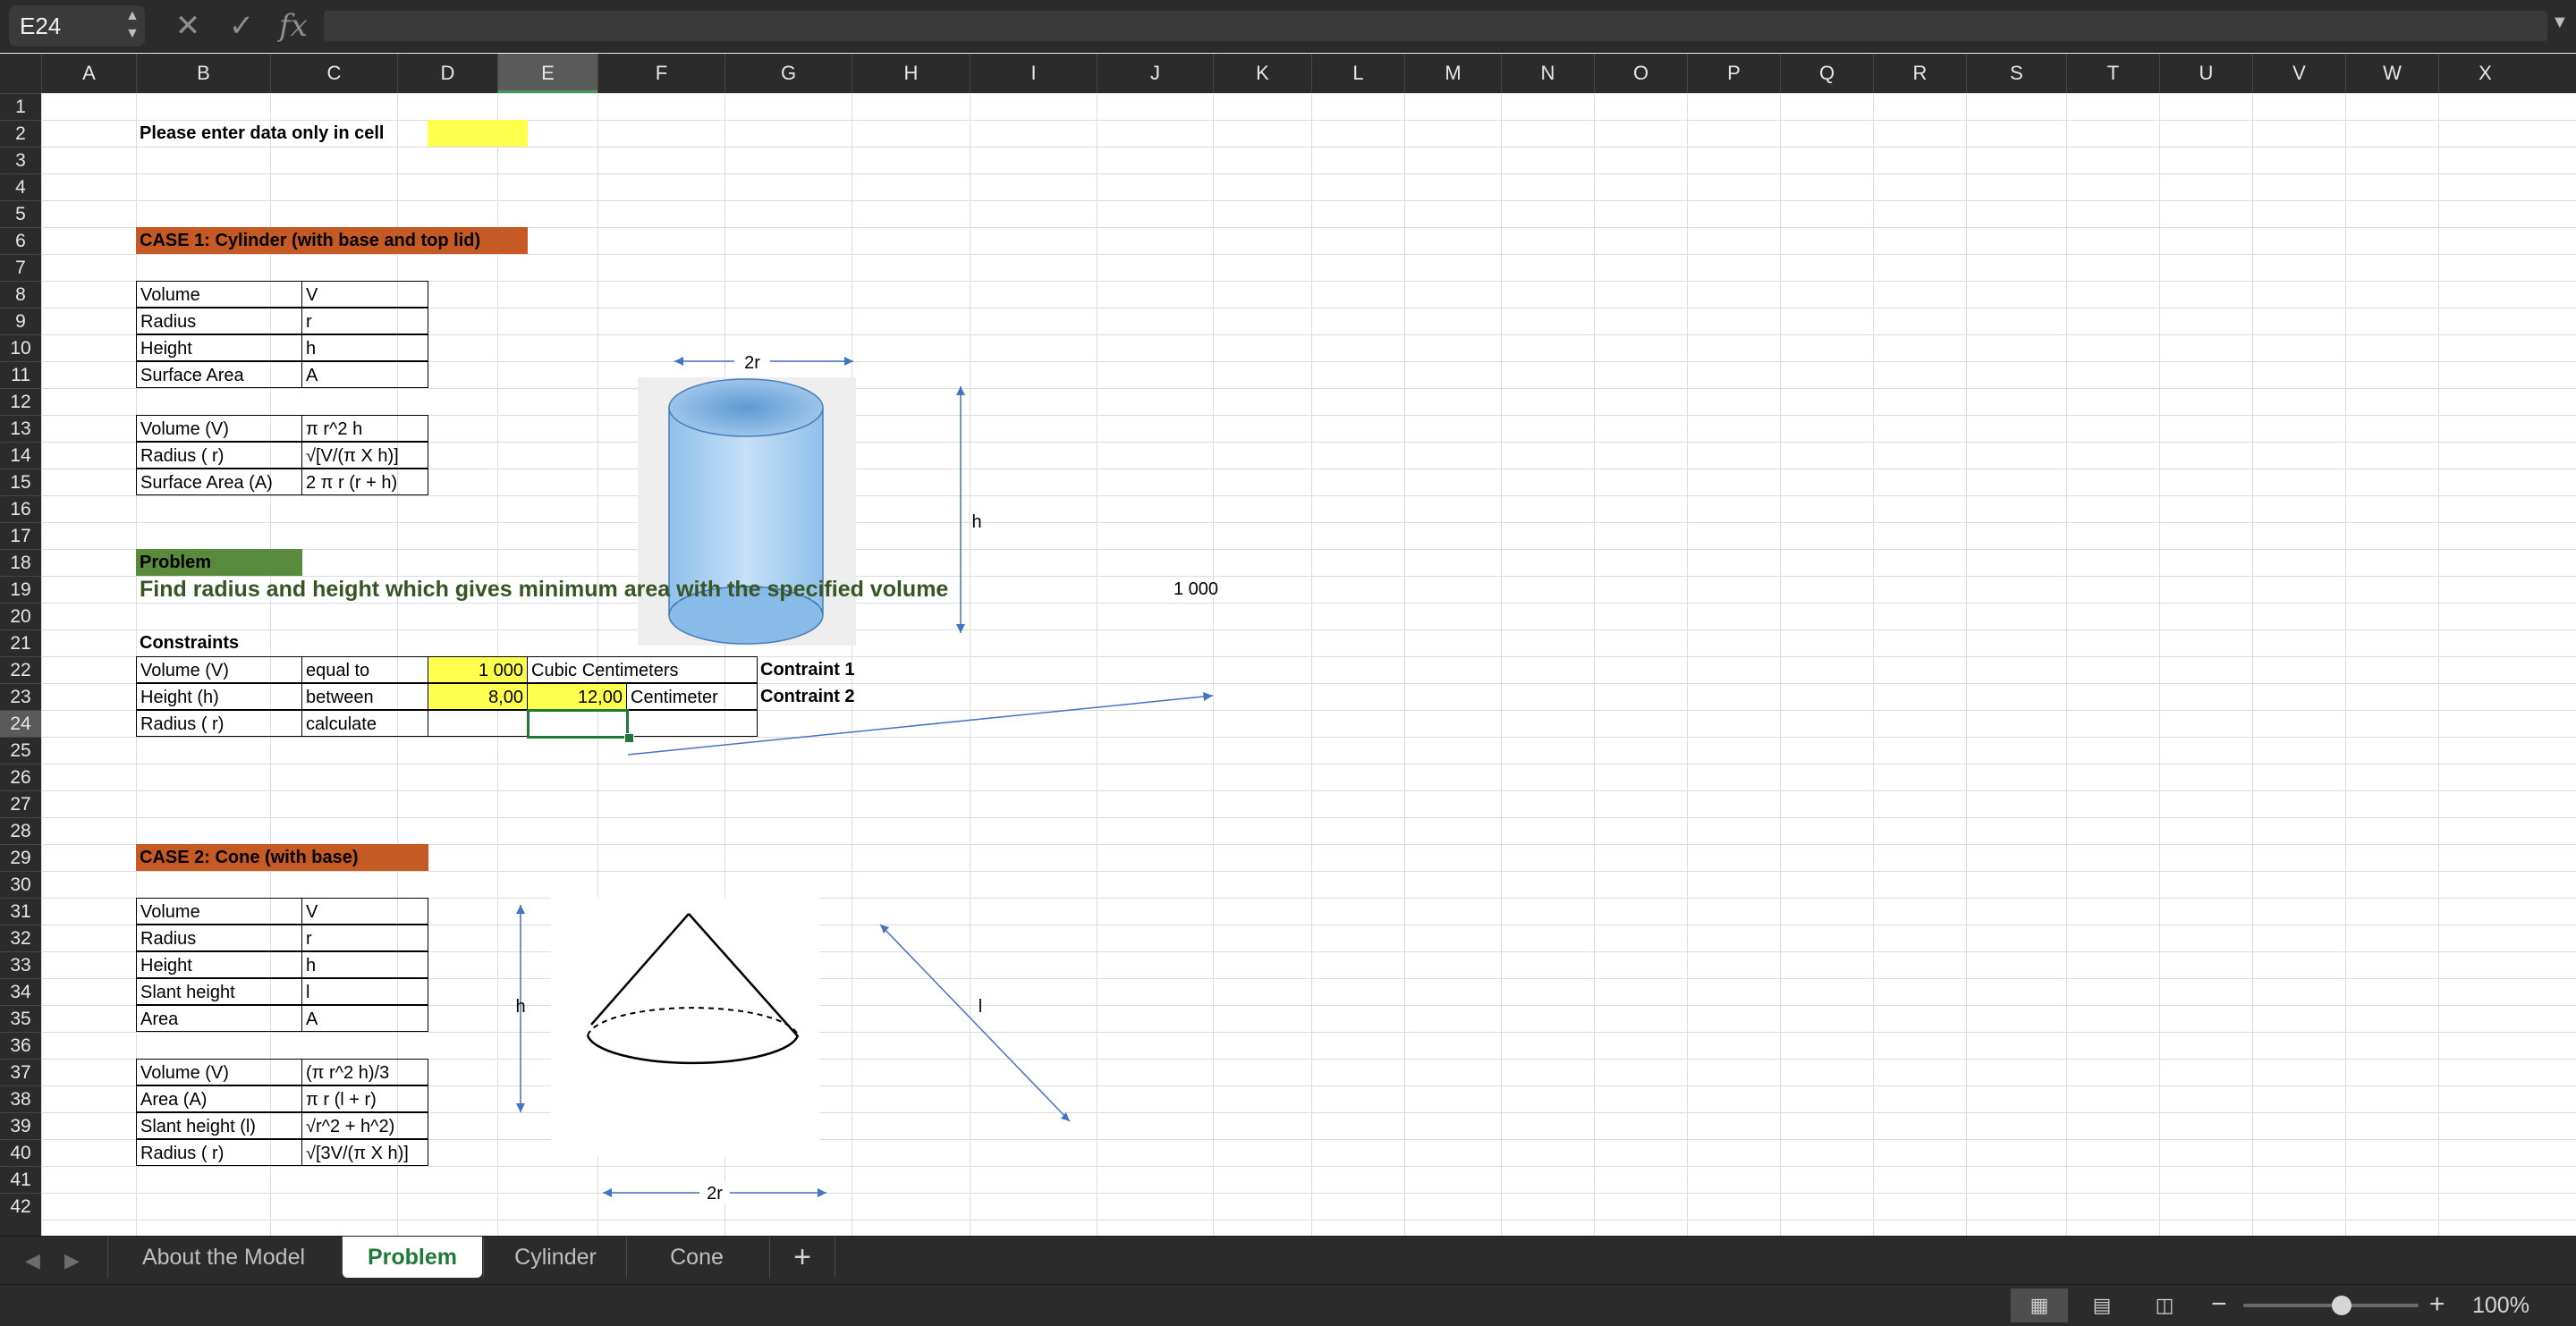 The height and width of the screenshot is (1326, 2576). I want to click on case1-title: CASE 1: Cylinder (with base and top lid), so click(332, 240).